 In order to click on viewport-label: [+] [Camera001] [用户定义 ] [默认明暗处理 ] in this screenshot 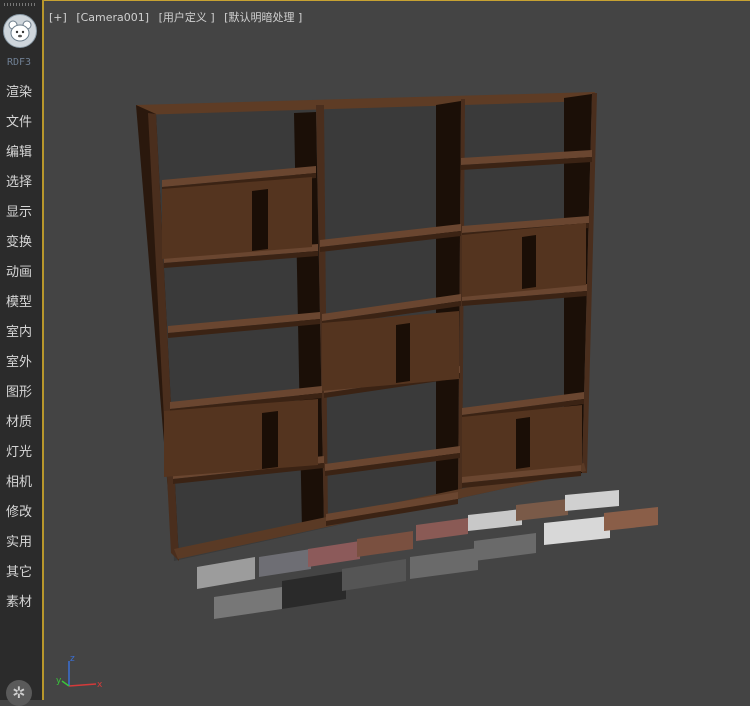, I will do `click(178, 17)`.